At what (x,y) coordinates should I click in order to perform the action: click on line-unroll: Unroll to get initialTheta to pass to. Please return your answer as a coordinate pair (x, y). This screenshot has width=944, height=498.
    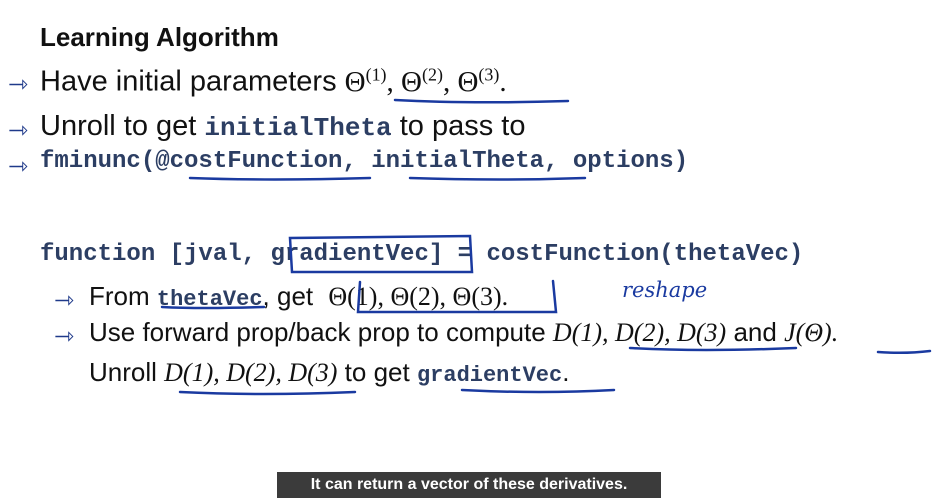
    Looking at the image, I should click on (283, 126).